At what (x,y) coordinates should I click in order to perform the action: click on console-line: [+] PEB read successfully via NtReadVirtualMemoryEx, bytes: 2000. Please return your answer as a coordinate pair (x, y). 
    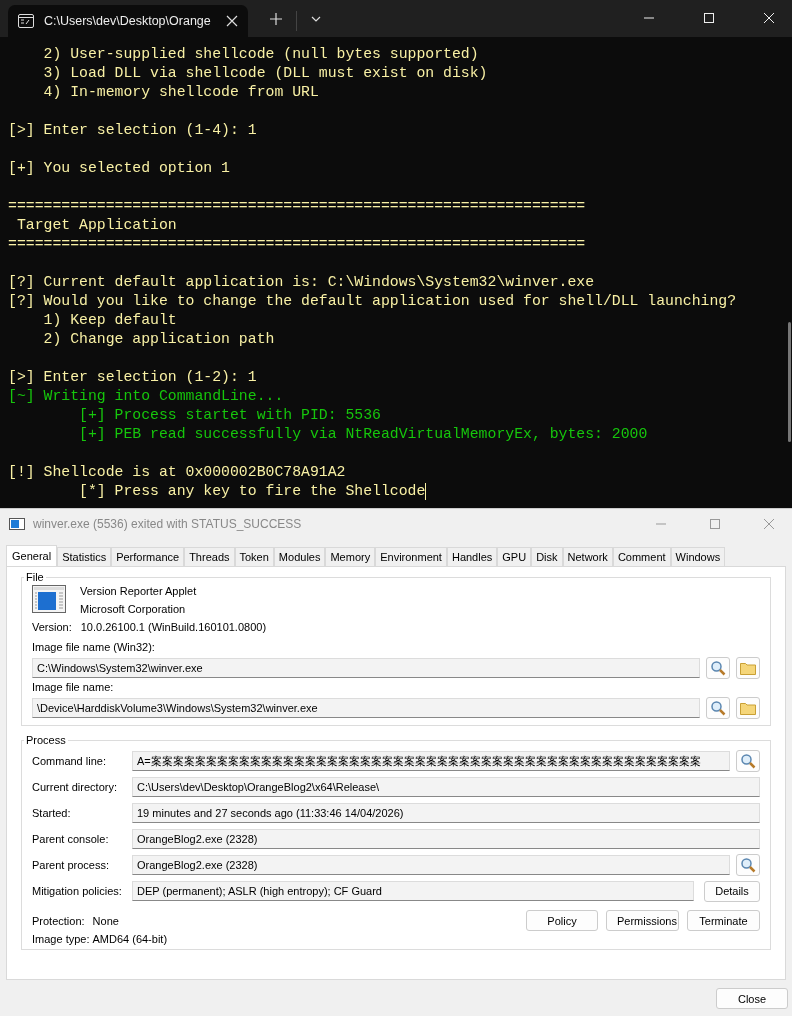
    Looking at the image, I should click on (363, 434).